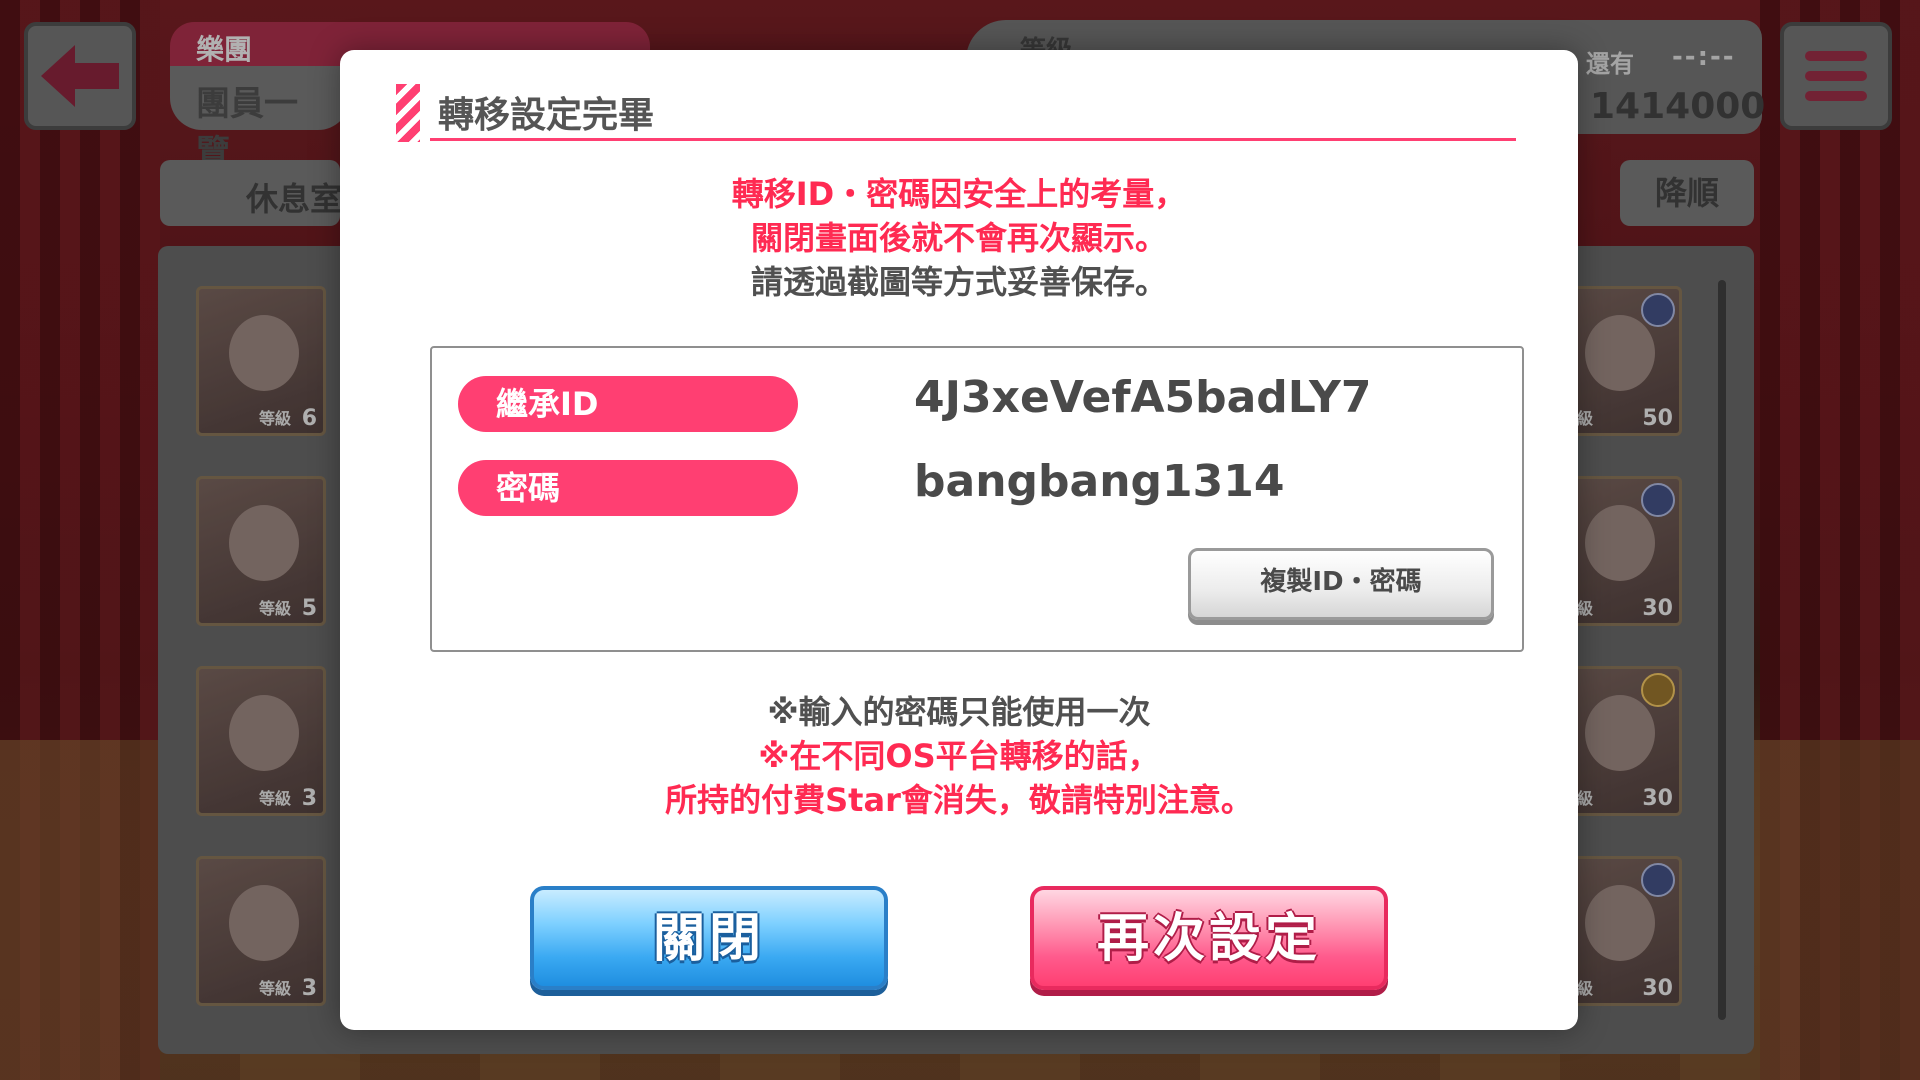  I want to click on close-button: 關閉, so click(709, 938).